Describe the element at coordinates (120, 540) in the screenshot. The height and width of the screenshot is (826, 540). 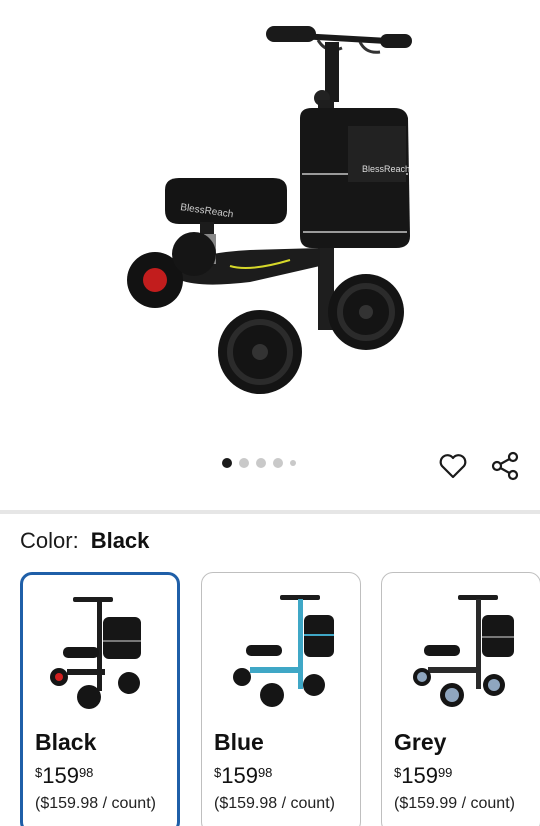
I see `selected-color-value: Black` at that location.